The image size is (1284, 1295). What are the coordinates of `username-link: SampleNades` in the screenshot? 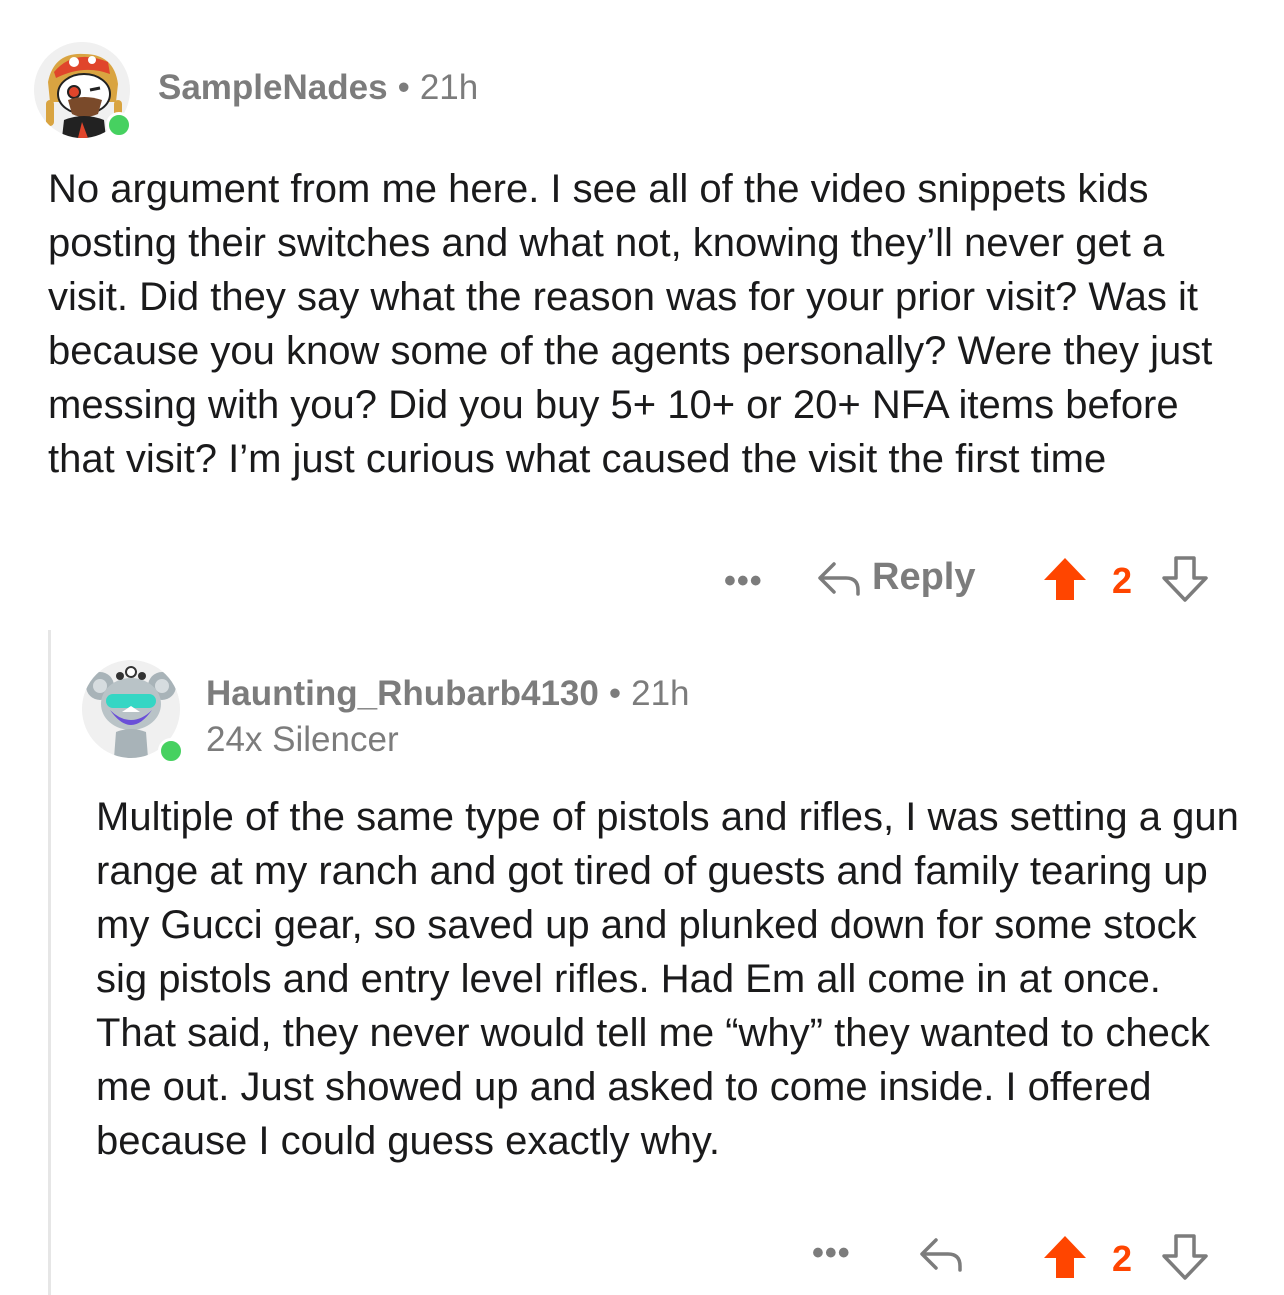 It's located at (273, 87).